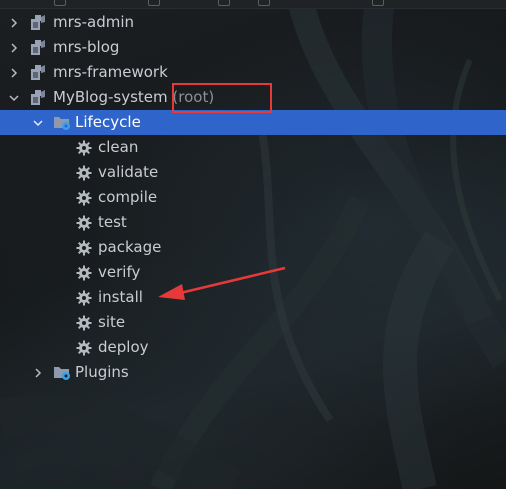  What do you see at coordinates (62, 122) in the screenshot?
I see `lifecycle-folder-icon` at bounding box center [62, 122].